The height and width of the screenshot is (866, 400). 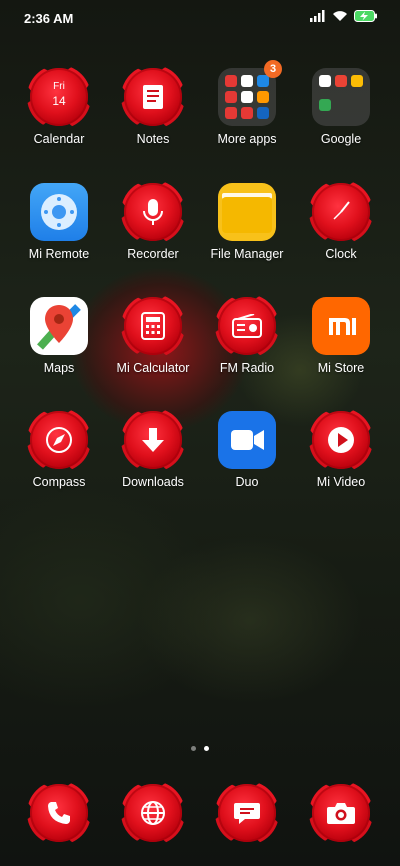 I want to click on dock-phone, so click(x=59, y=813).